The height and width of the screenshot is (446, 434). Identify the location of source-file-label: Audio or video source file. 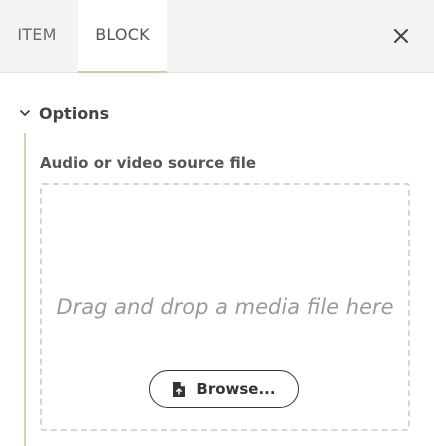
(148, 163).